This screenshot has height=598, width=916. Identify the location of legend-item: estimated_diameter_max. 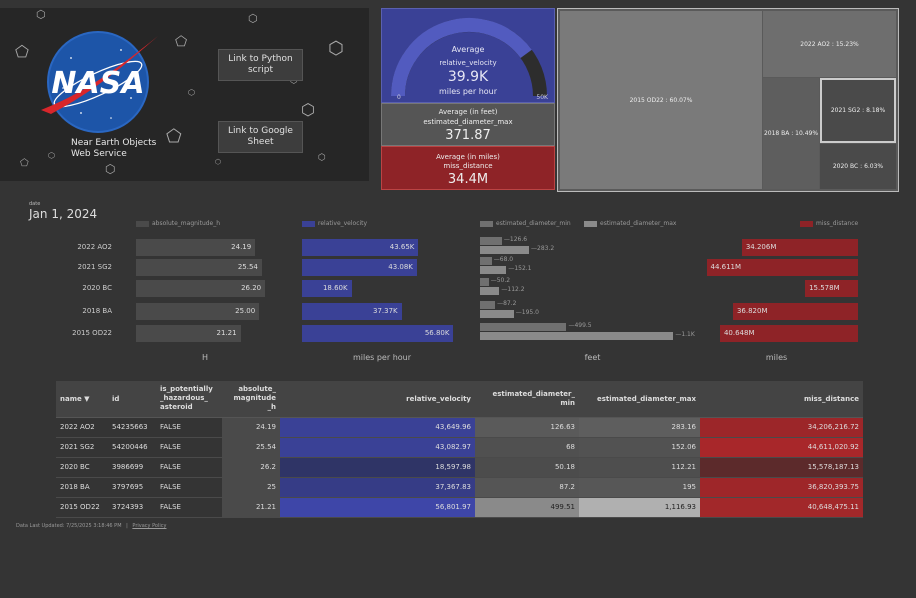
(630, 223).